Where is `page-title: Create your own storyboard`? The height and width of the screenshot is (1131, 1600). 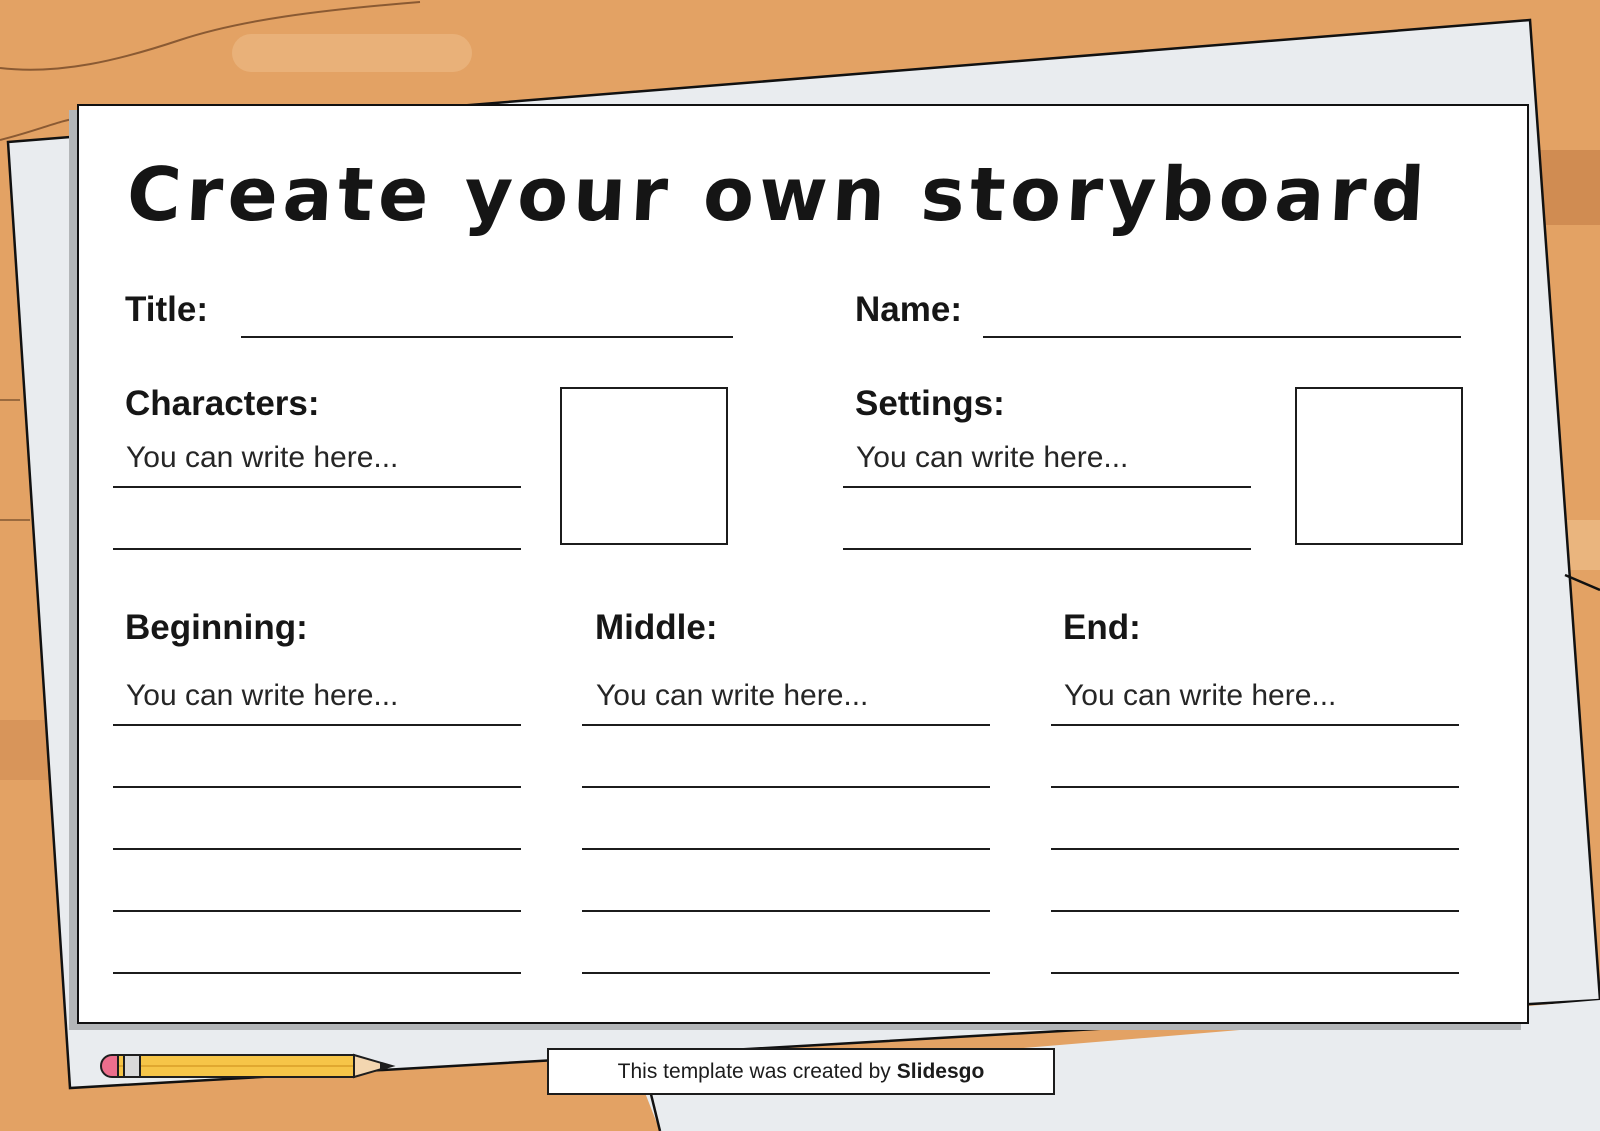
page-title: Create your own storyboard is located at coordinates (778, 195).